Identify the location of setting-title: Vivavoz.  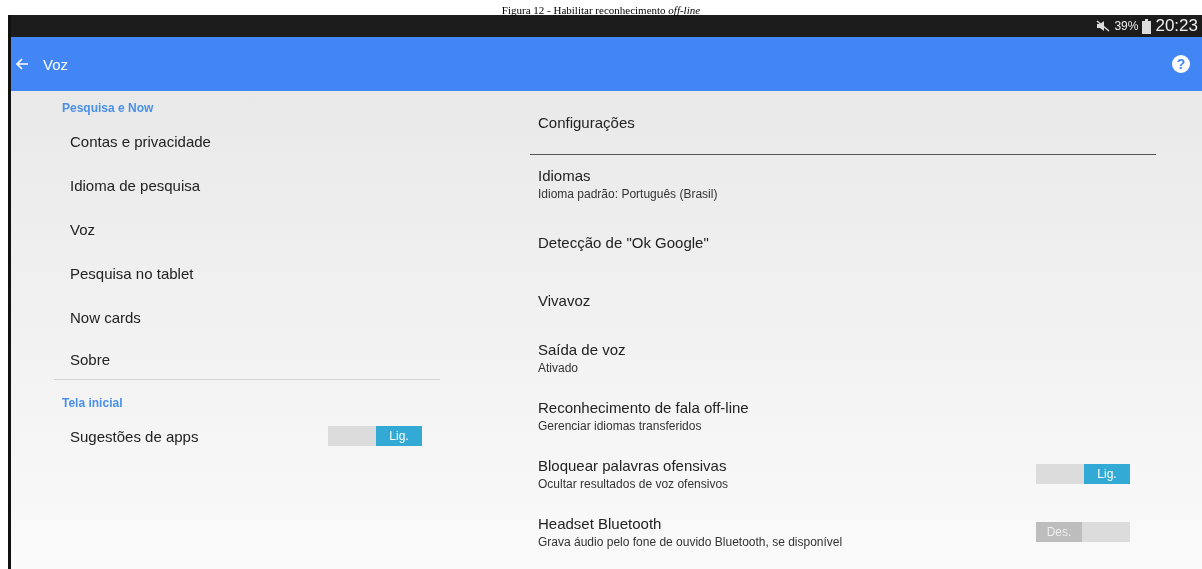
(834, 300).